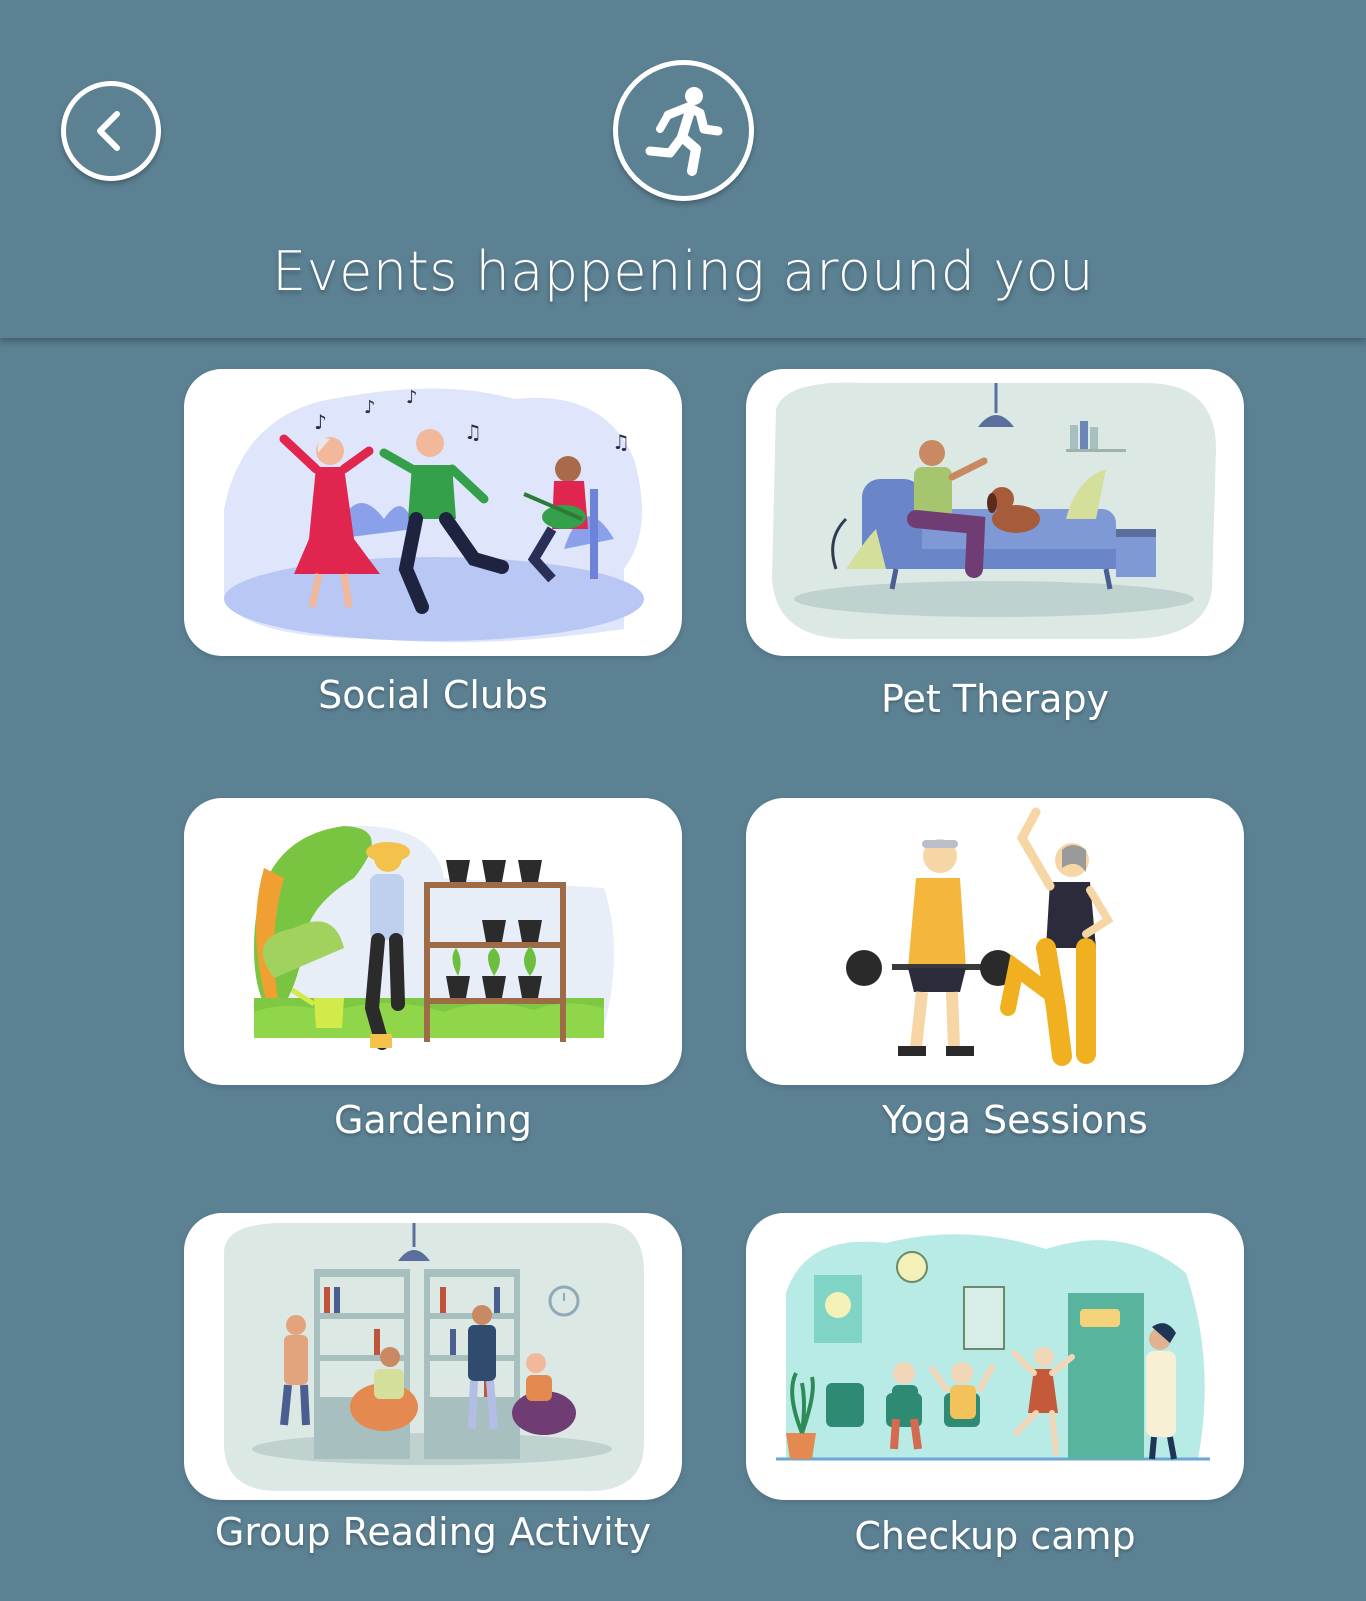 This screenshot has width=1366, height=1601. I want to click on event-label: Yoga Sessions, so click(1015, 1120).